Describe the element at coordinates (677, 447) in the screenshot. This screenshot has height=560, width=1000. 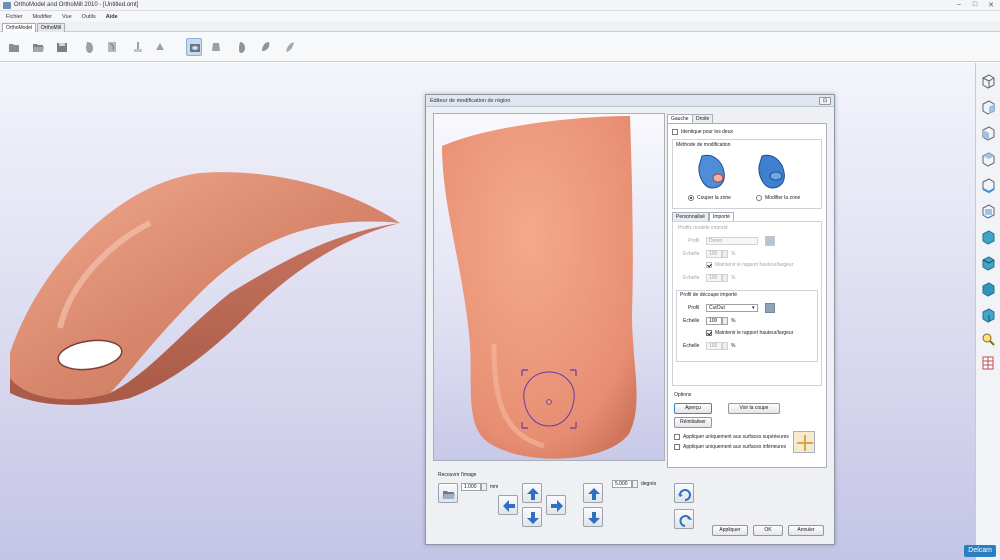
I see `apply-bottom-checkbox` at that location.